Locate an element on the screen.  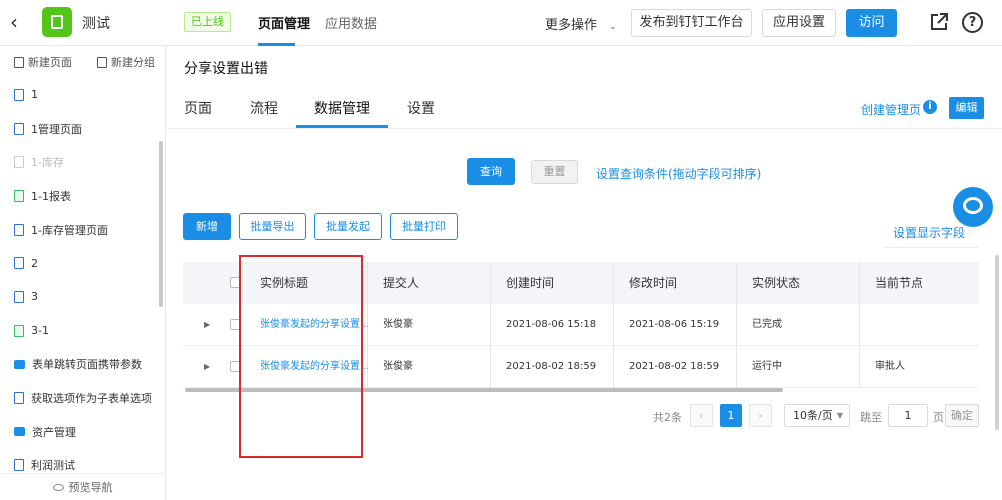
created-cell: 2021-08-02 18:59 is located at coordinates (551, 366).